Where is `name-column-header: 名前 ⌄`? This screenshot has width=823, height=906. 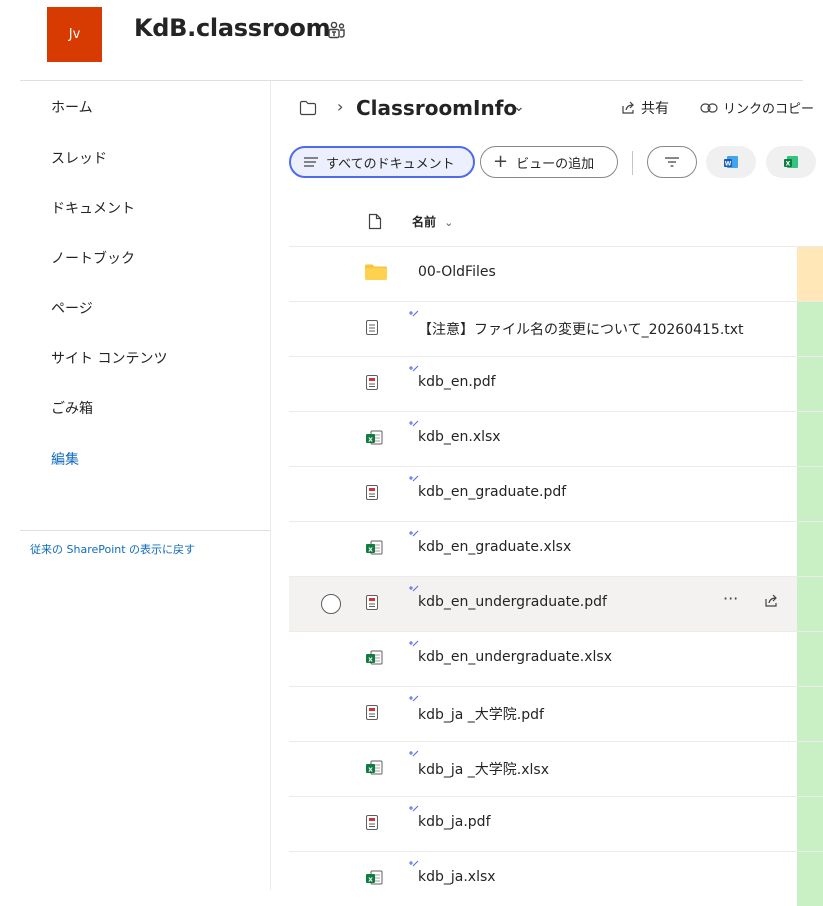 name-column-header: 名前 ⌄ is located at coordinates (432, 221).